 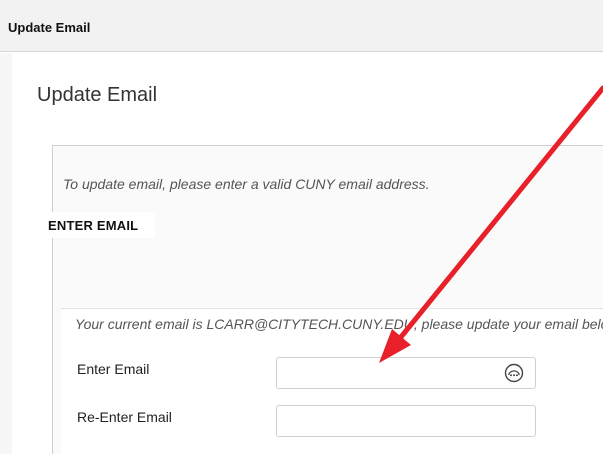 I want to click on password-manager-icon, so click(x=514, y=373).